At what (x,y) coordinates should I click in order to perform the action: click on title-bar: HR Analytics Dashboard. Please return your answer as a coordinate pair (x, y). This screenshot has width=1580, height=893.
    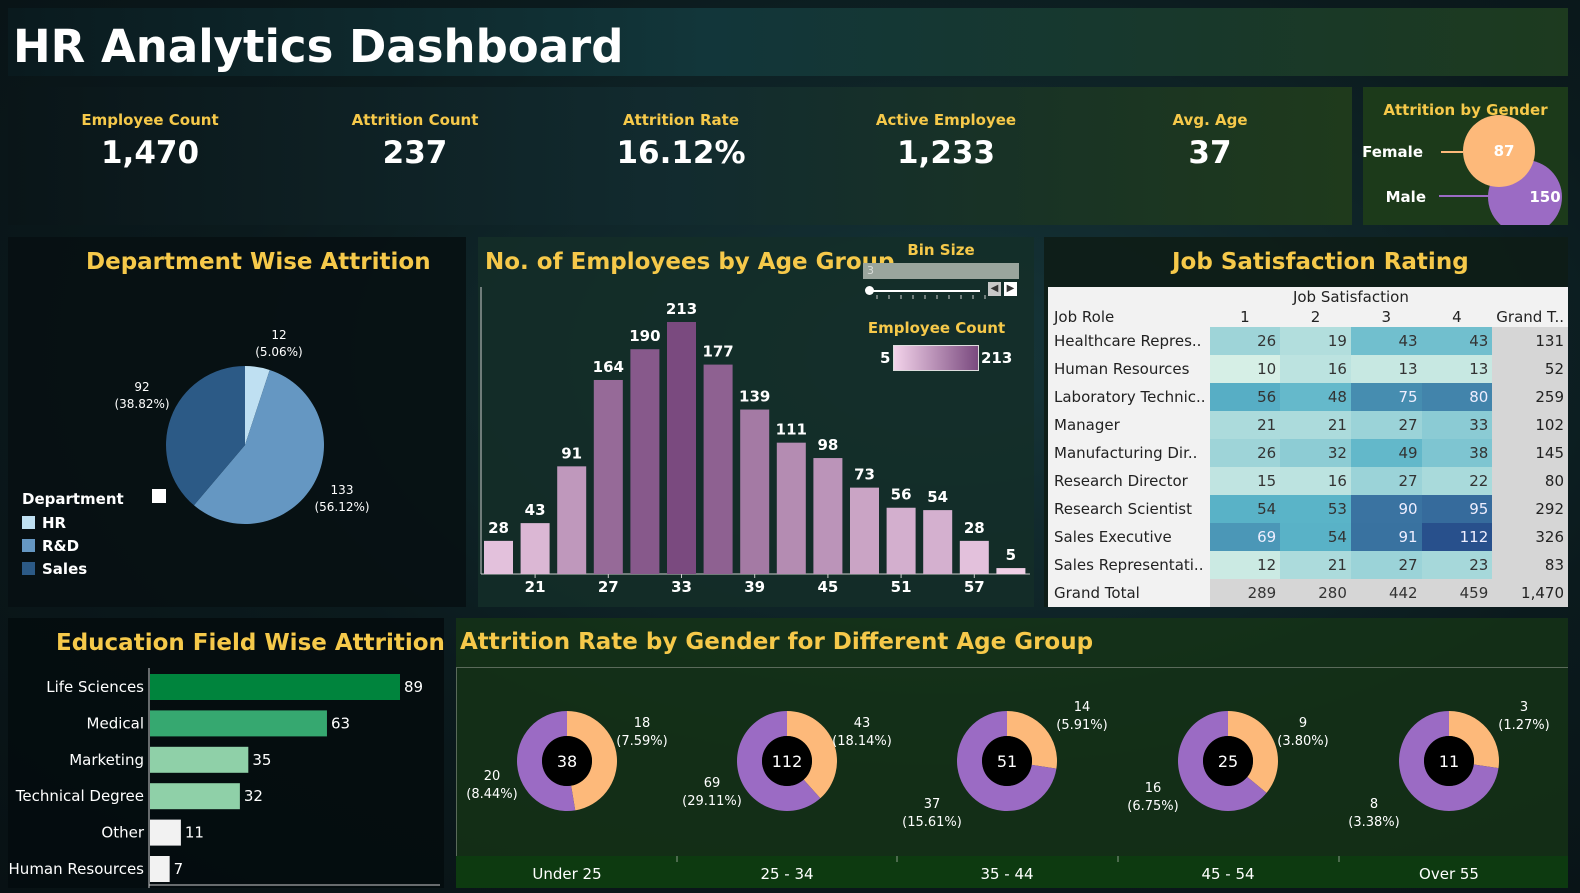
    Looking at the image, I should click on (788, 42).